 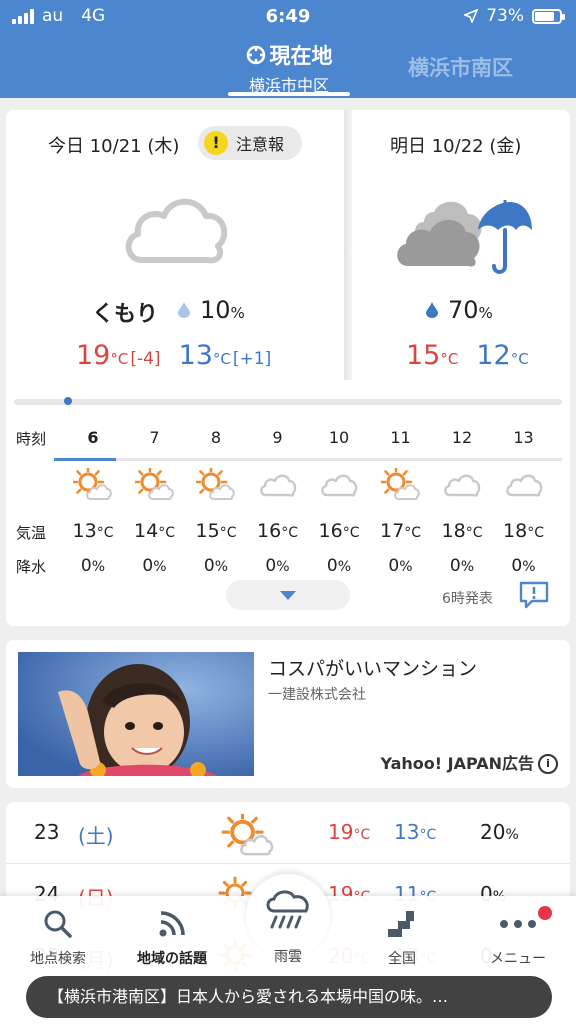 I want to click on hour-label: 10, so click(x=339, y=441).